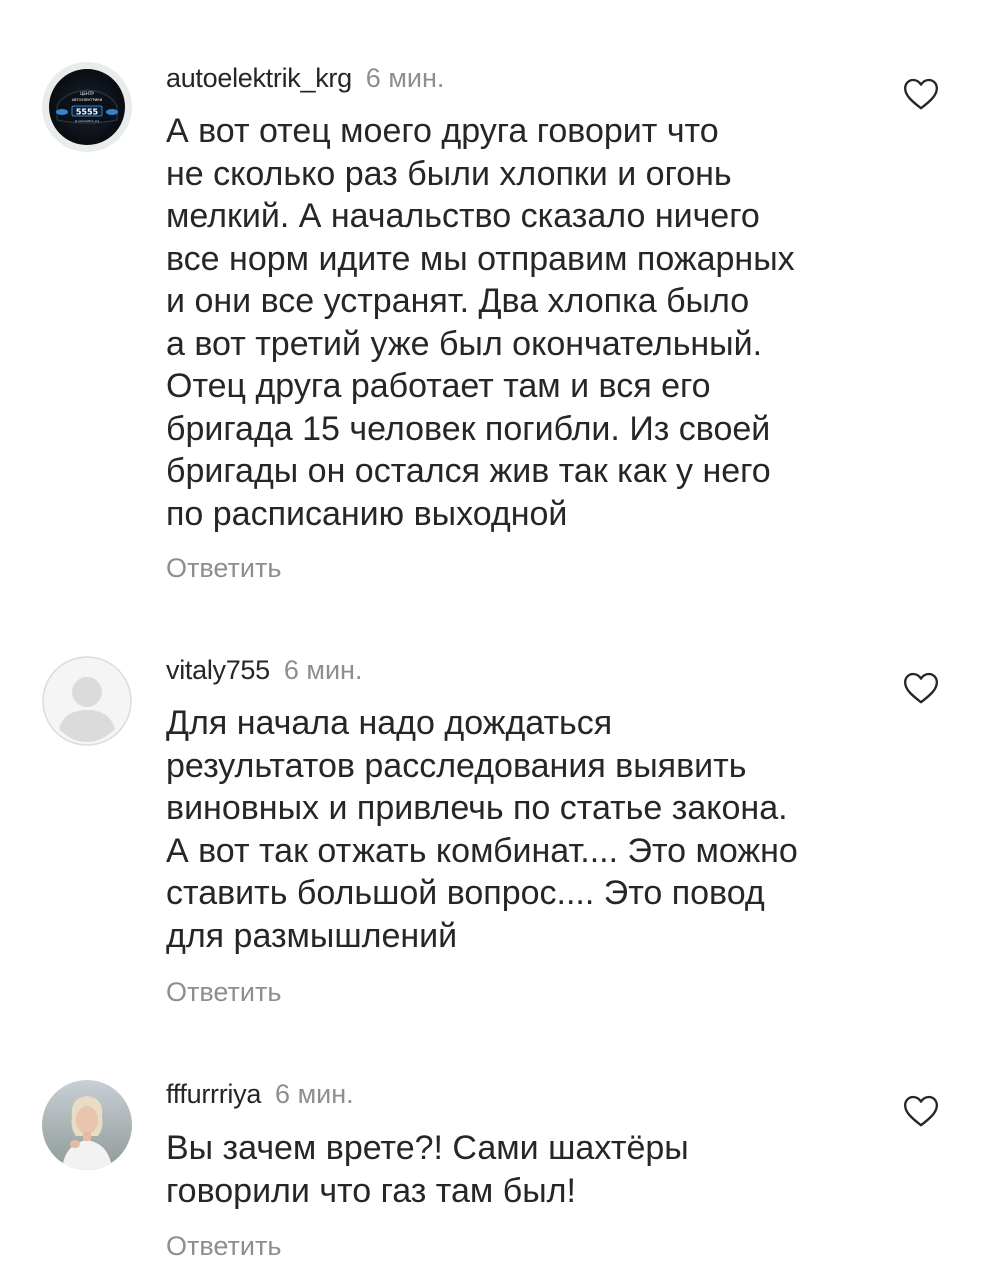  What do you see at coordinates (87, 100) in the screenshot?
I see `avatar-logo-line2: АВТОЭЛЕКТРИКИ` at bounding box center [87, 100].